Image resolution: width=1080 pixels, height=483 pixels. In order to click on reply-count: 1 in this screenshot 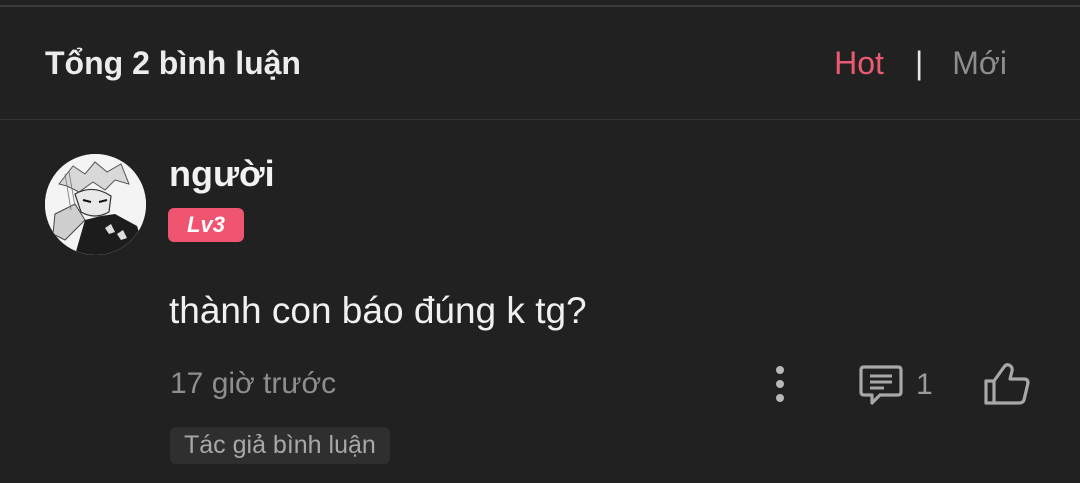, I will do `click(924, 384)`.